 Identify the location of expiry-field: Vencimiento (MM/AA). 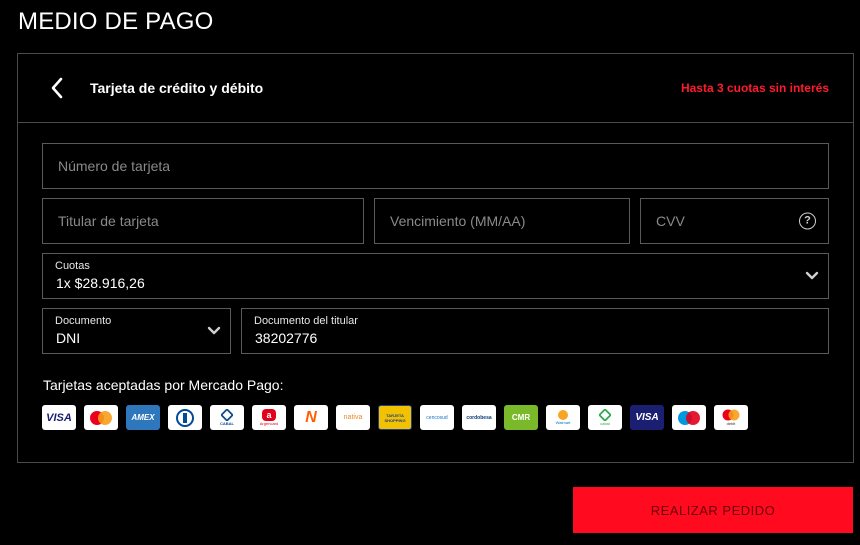
(502, 221).